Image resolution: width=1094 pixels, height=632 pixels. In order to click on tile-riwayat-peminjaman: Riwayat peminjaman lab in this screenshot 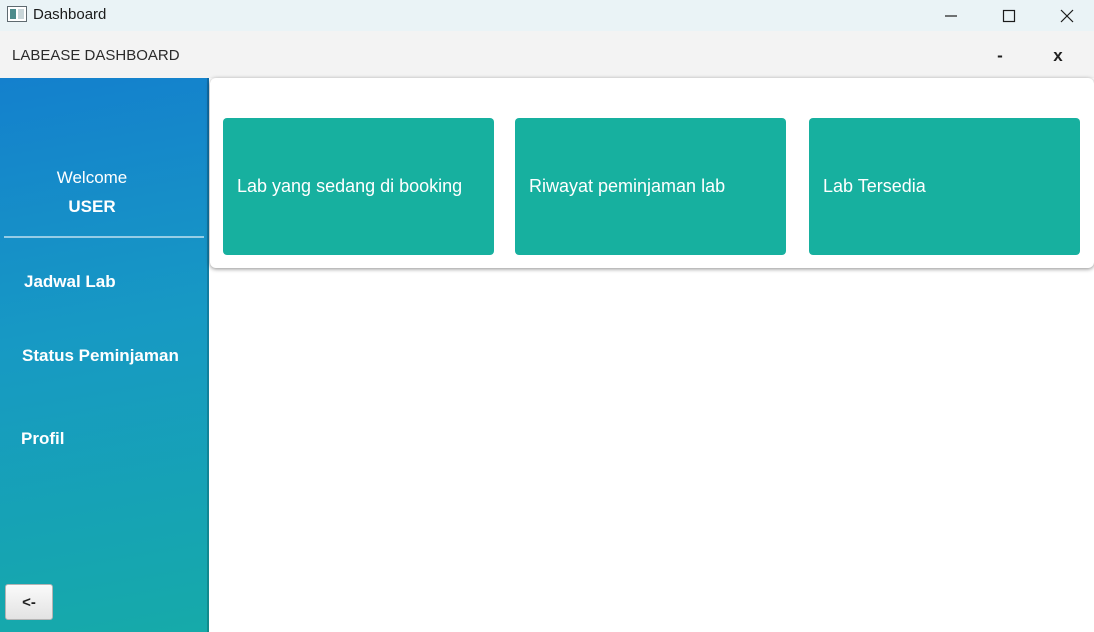, I will do `click(650, 186)`.